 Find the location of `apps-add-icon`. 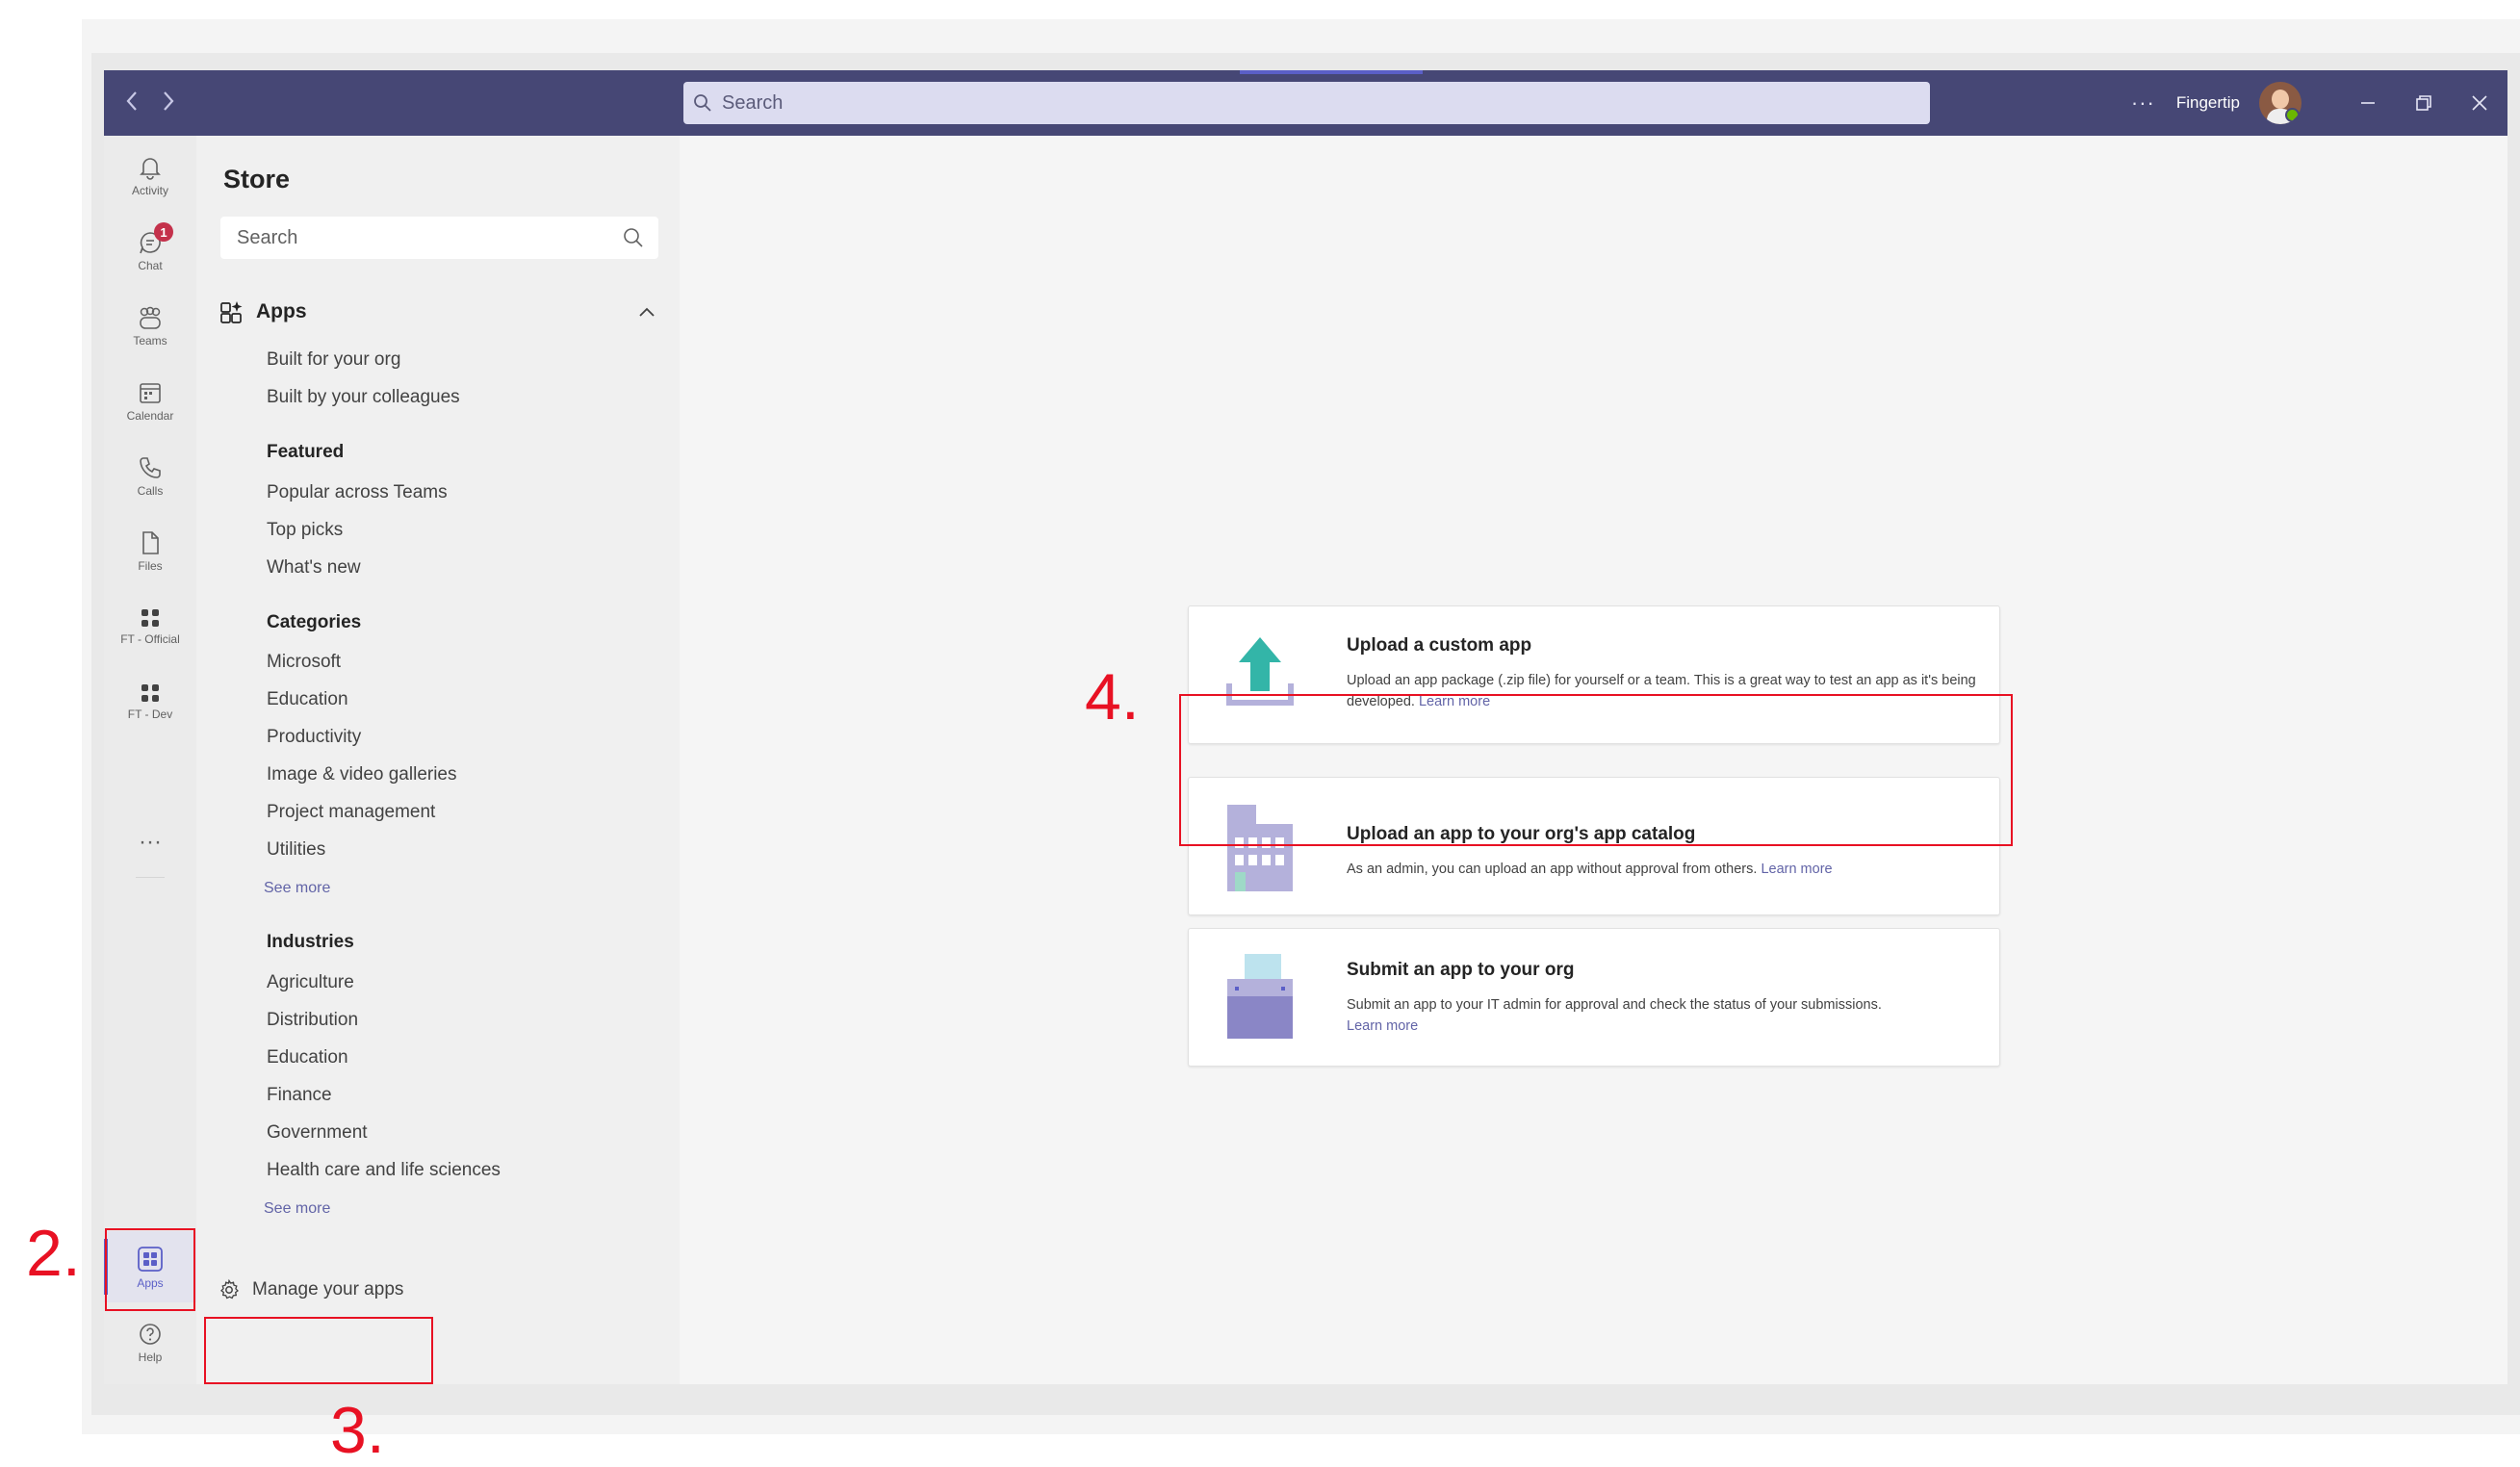

apps-add-icon is located at coordinates (231, 312).